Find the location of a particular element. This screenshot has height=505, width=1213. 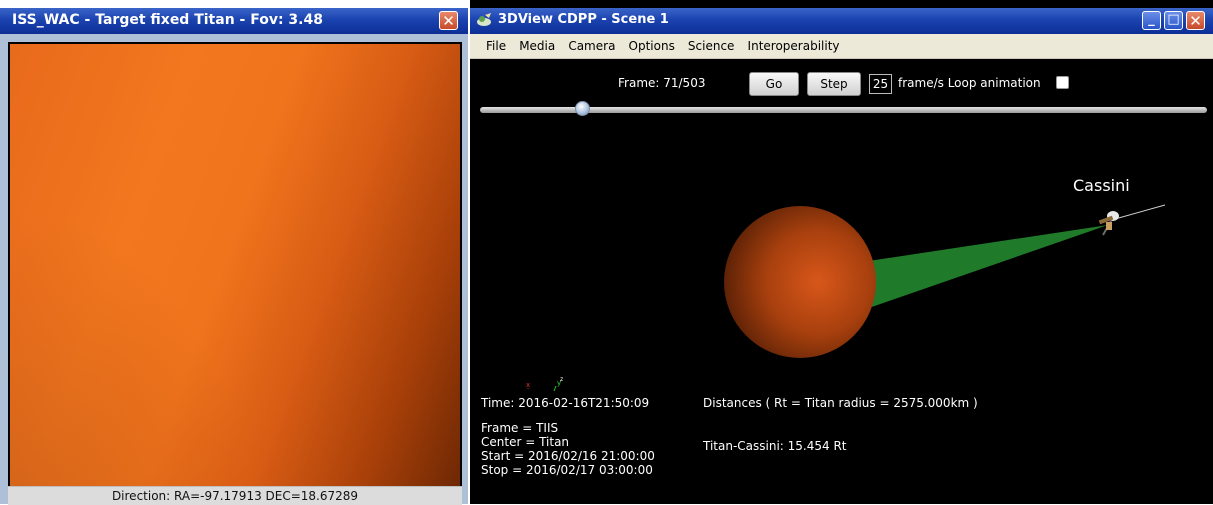

maximize-icon: □ is located at coordinates (1173, 20).